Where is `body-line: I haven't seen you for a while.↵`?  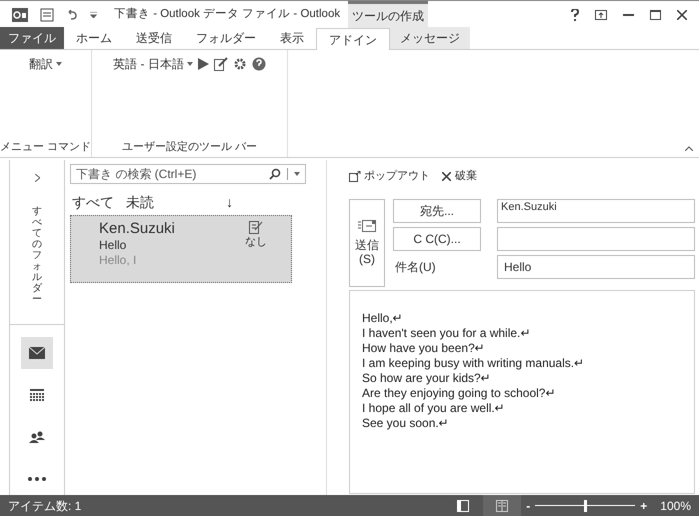 body-line: I haven't seen you for a while.↵ is located at coordinates (446, 333).